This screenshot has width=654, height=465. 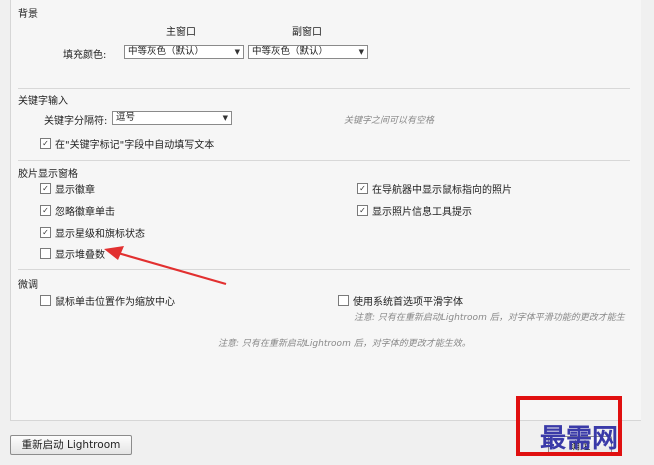 I want to click on restart-lightroom-button: 重新启动 Lightroom, so click(x=71, y=445).